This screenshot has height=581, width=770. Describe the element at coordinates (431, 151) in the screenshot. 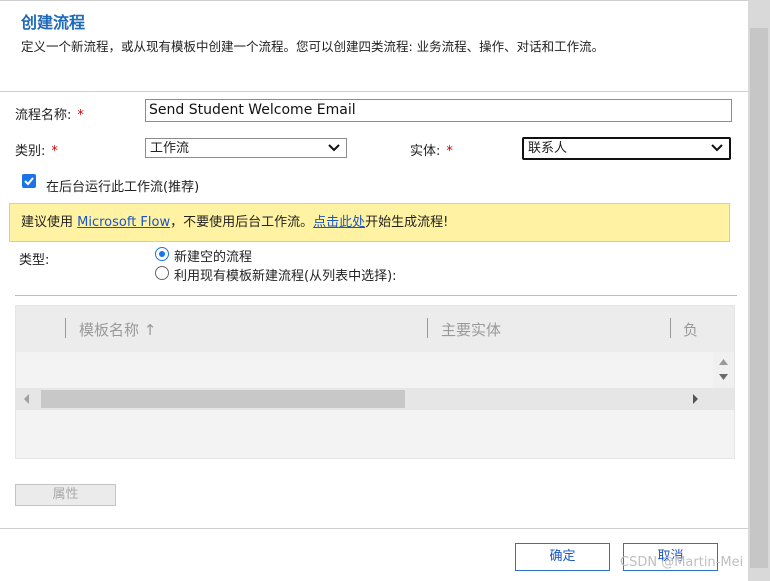

I see `entity-label: 实体: *` at that location.